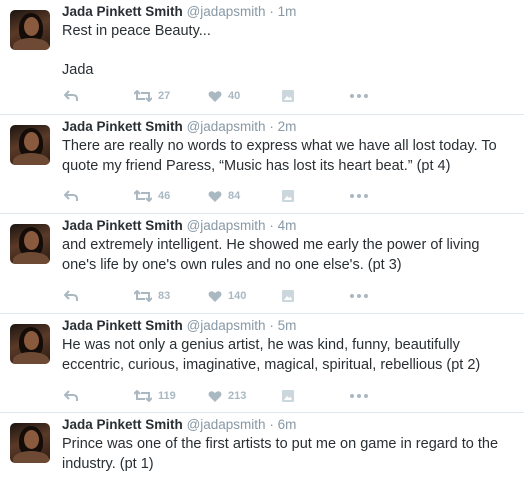 The width and height of the screenshot is (524, 483). I want to click on tweet-header: Jada Pinkett Smith @jadapsmith · 2m, so click(179, 127).